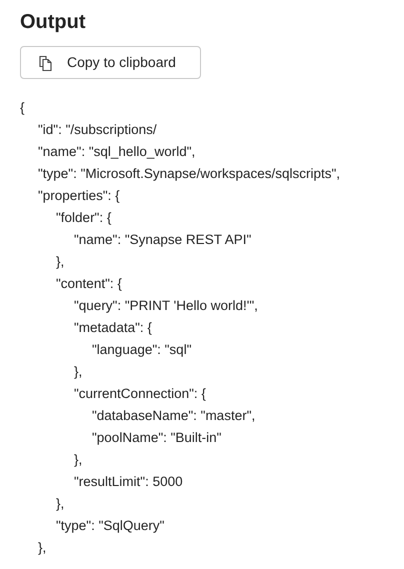  Describe the element at coordinates (79, 196) in the screenshot. I see `code-line: "properties": {` at that location.